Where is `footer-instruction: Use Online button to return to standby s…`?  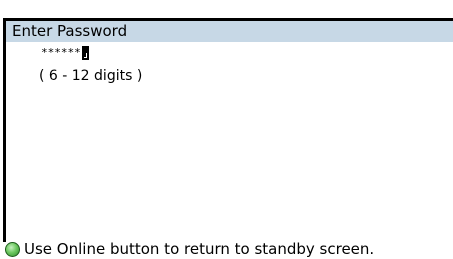
footer-instruction: Use Online button to return to standby s… is located at coordinates (189, 249).